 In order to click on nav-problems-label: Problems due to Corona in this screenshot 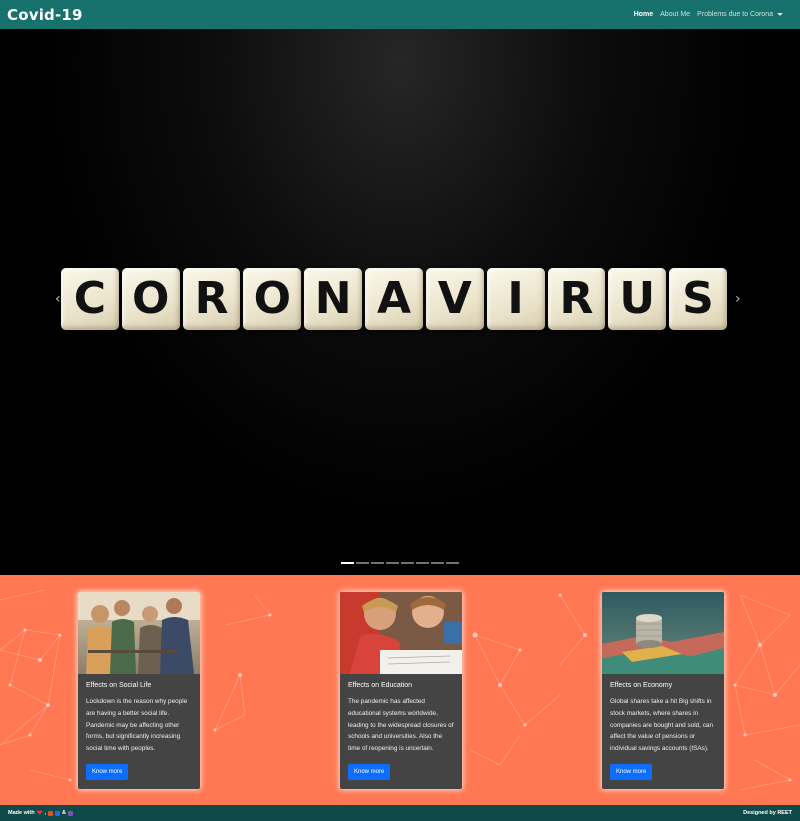, I will do `click(735, 14)`.